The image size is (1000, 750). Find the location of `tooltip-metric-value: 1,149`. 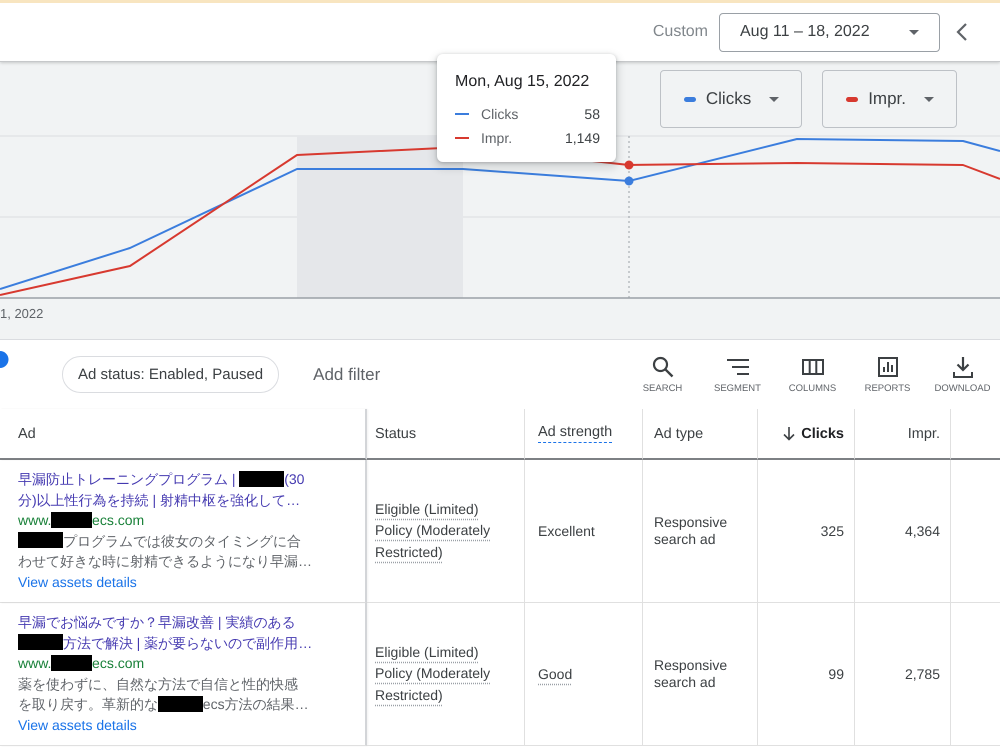

tooltip-metric-value: 1,149 is located at coordinates (582, 138).